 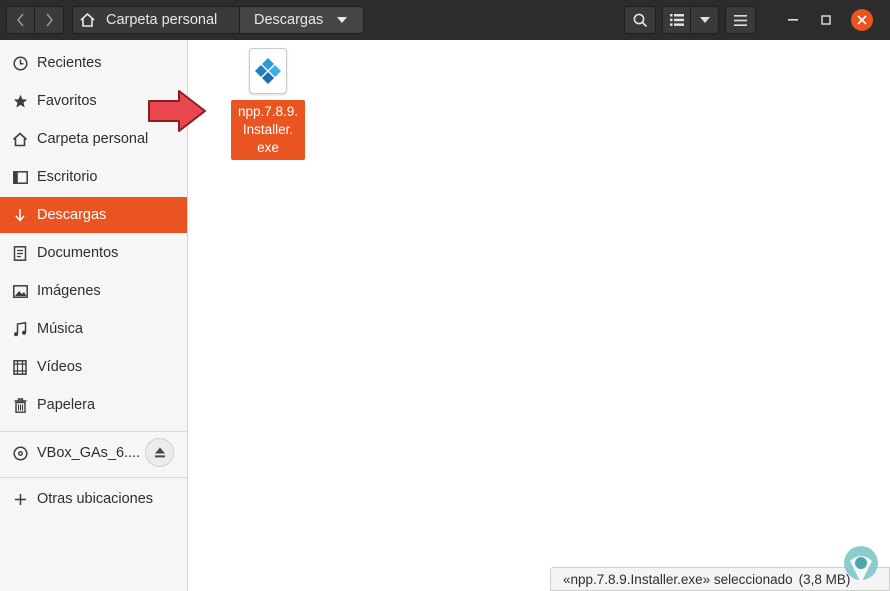 I want to click on search-icon, so click(x=640, y=20).